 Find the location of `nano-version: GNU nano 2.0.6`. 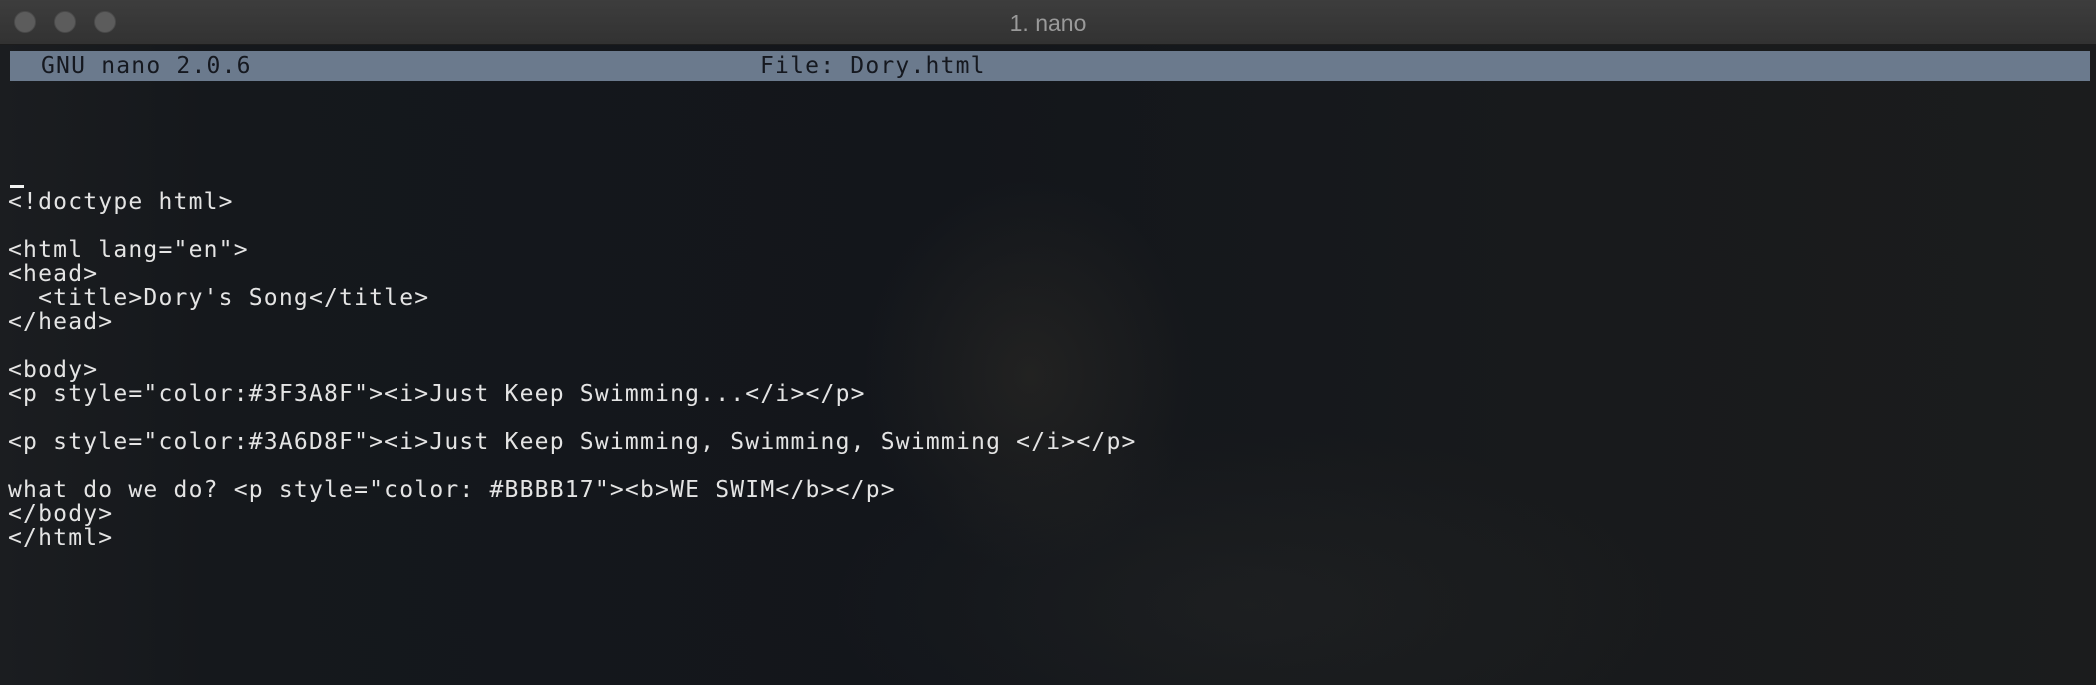

nano-version: GNU nano 2.0.6 is located at coordinates (146, 66).